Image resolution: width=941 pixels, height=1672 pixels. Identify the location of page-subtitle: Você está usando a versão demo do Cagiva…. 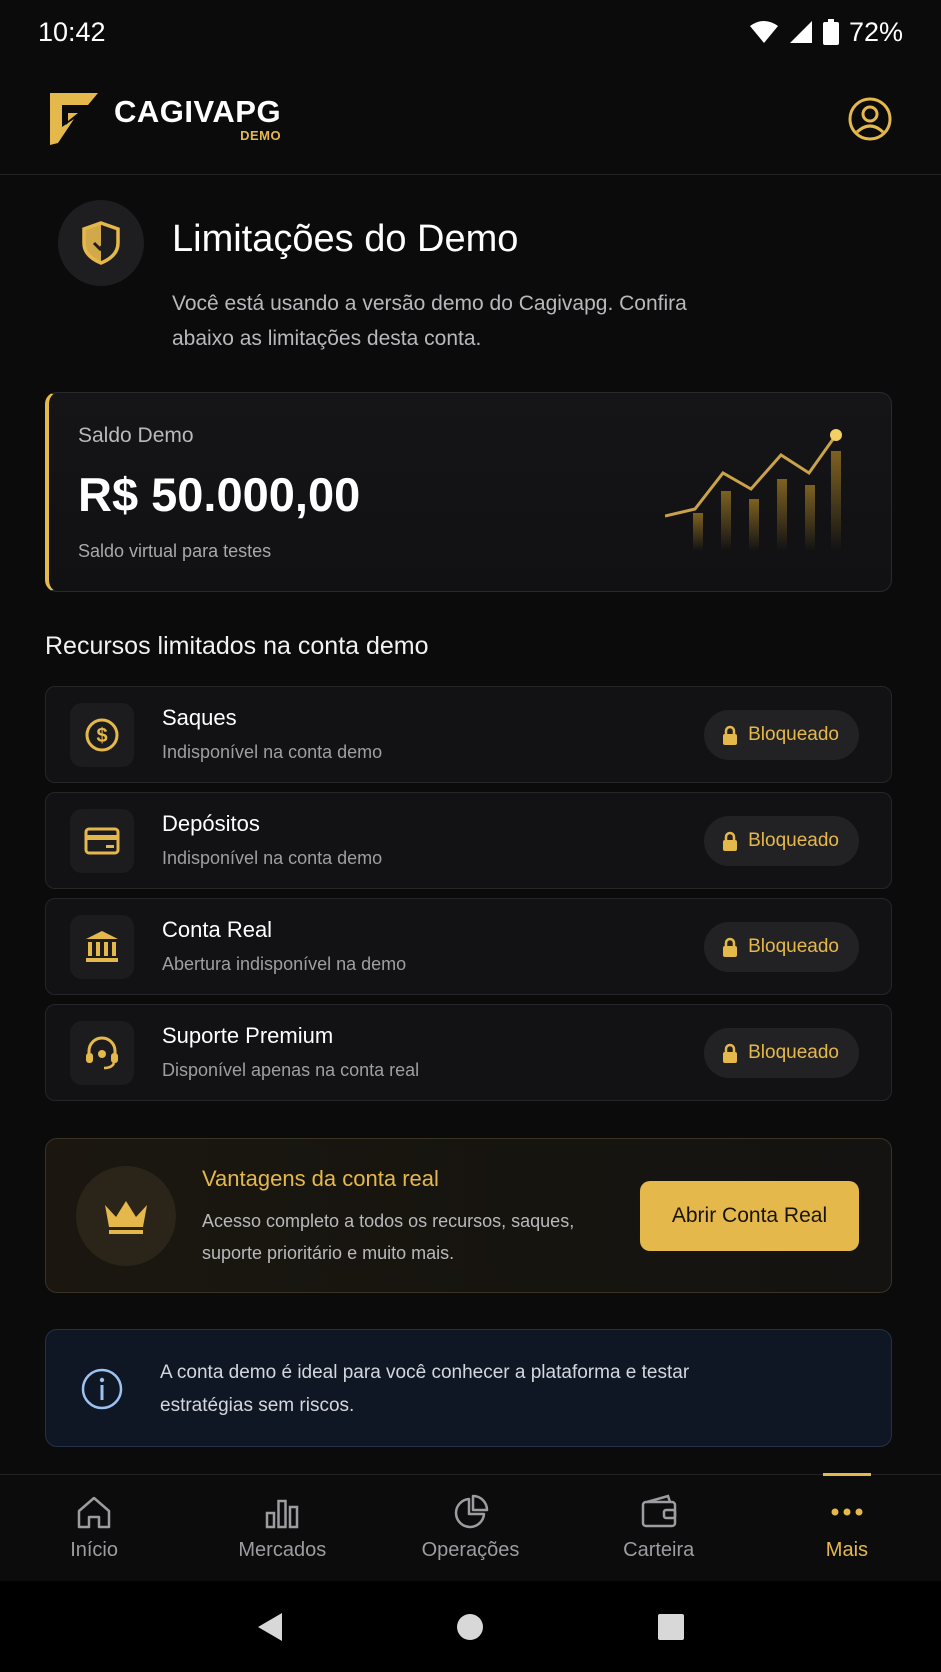
(429, 321).